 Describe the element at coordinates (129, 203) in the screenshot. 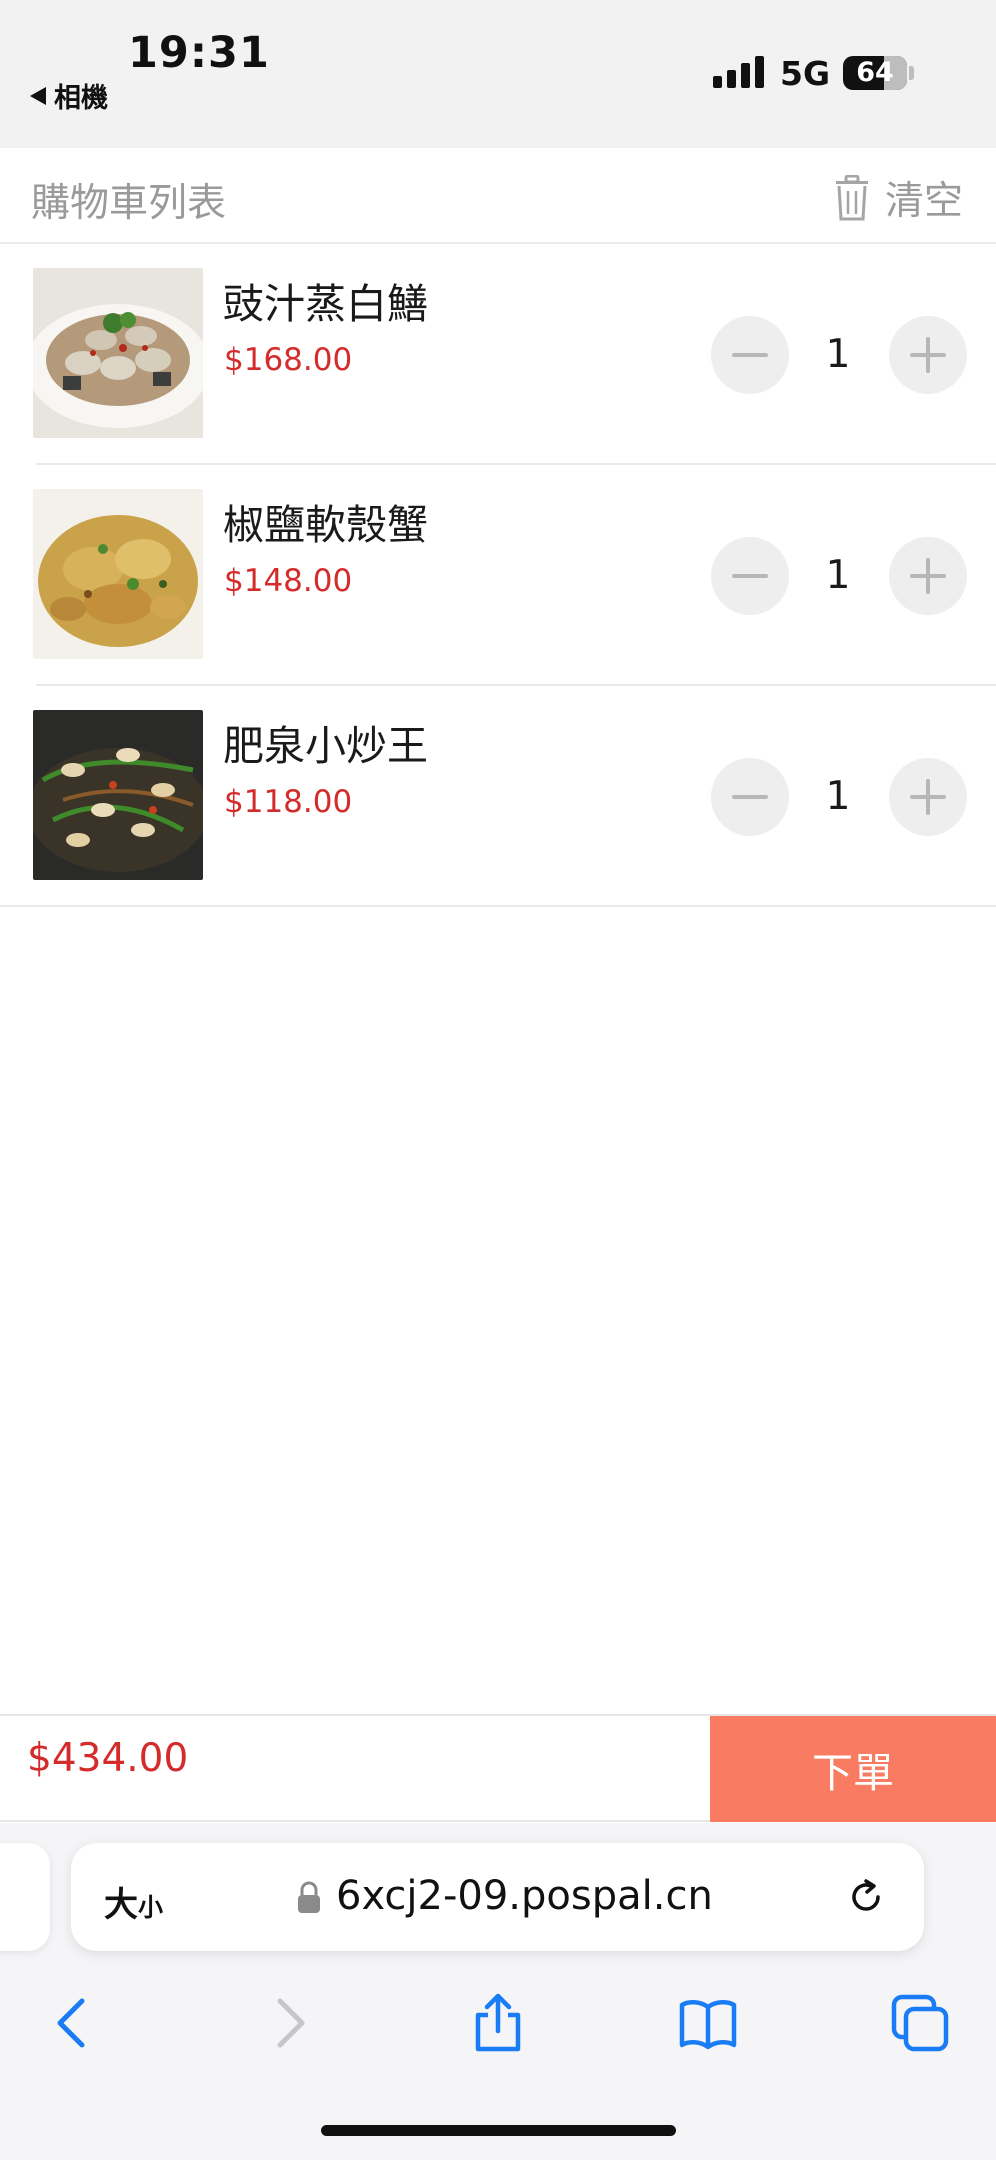

I see `page-title: 購物車列表` at that location.